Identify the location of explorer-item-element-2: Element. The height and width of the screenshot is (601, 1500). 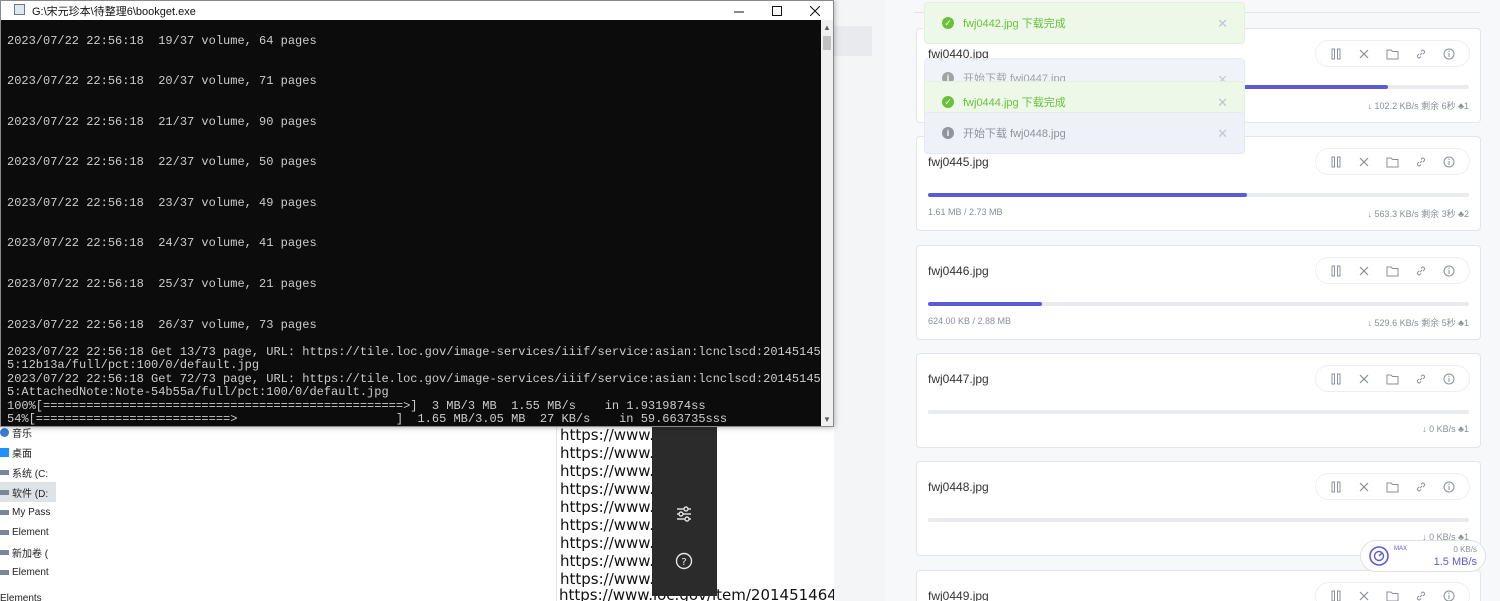
(28, 572).